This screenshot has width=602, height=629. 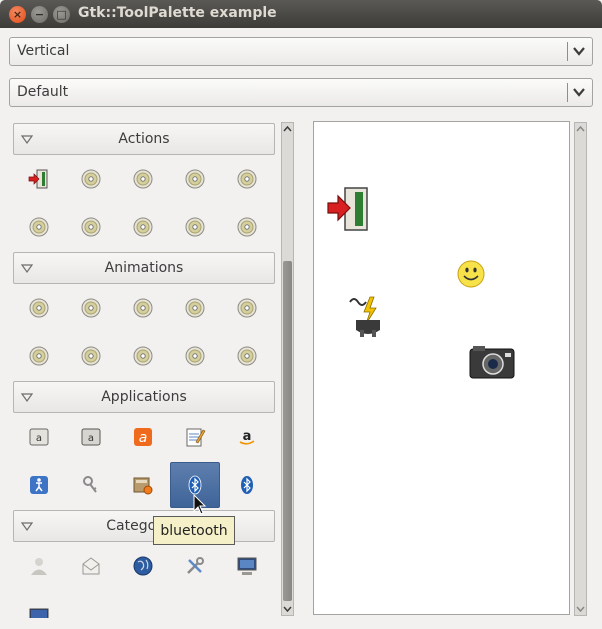 What do you see at coordinates (43, 51) in the screenshot?
I see `orientation-value: Vertical` at bounding box center [43, 51].